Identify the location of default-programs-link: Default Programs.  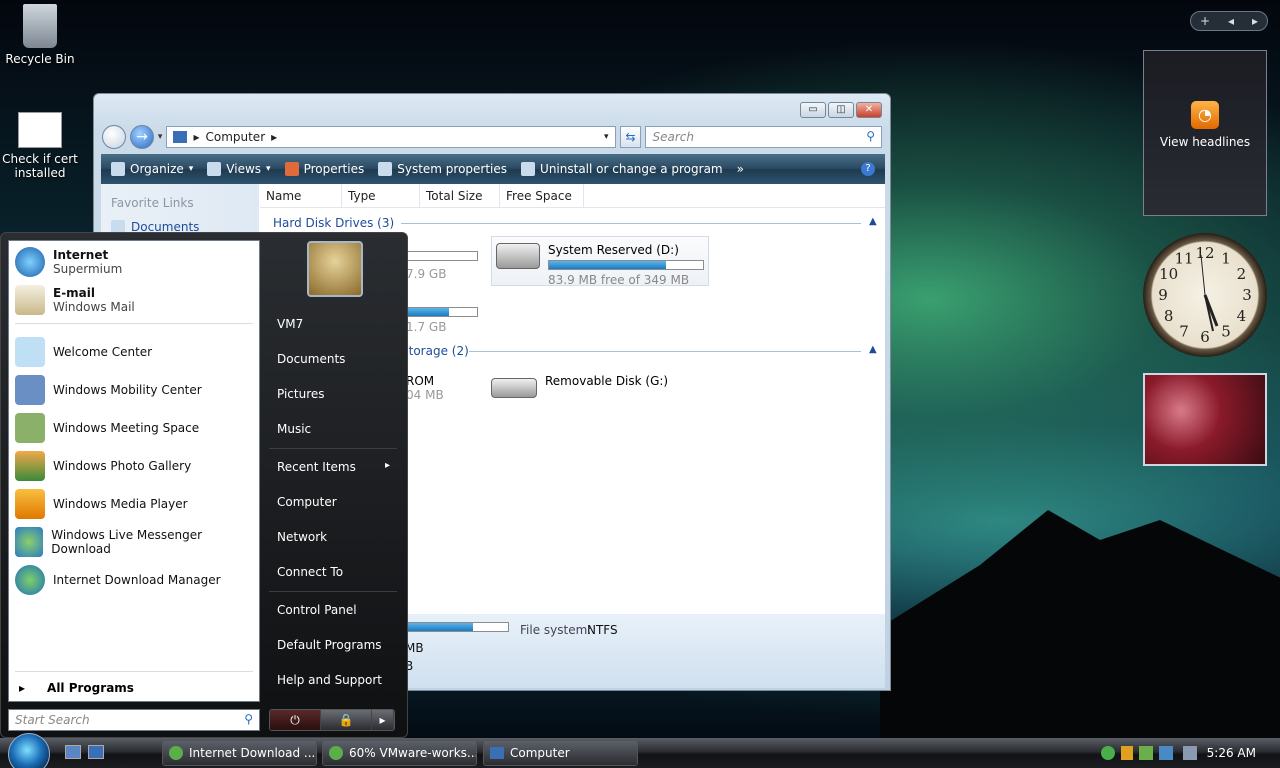
(329, 645).